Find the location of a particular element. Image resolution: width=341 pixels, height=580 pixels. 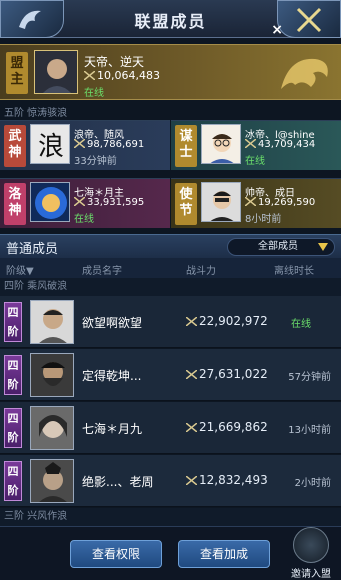

member-row: 四阶 定得乾坤... 27,631,022 57分钟前 is located at coordinates (170, 375).